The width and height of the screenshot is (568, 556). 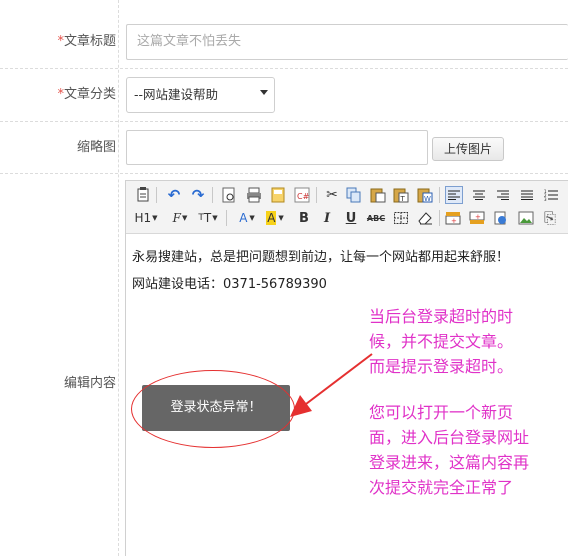 What do you see at coordinates (441, 366) in the screenshot?
I see `annotation-line: 而是提示登录超时。` at bounding box center [441, 366].